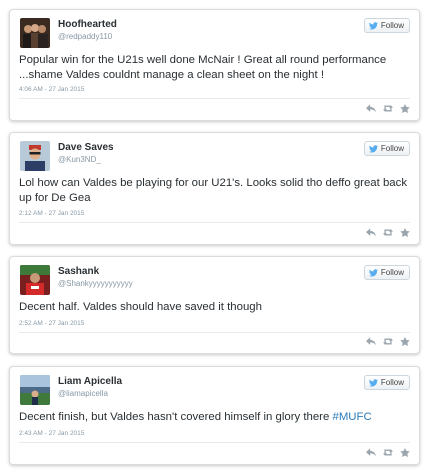 This screenshot has width=433, height=475. Describe the element at coordinates (351, 417) in the screenshot. I see `hashtag-link: #MUFC` at that location.